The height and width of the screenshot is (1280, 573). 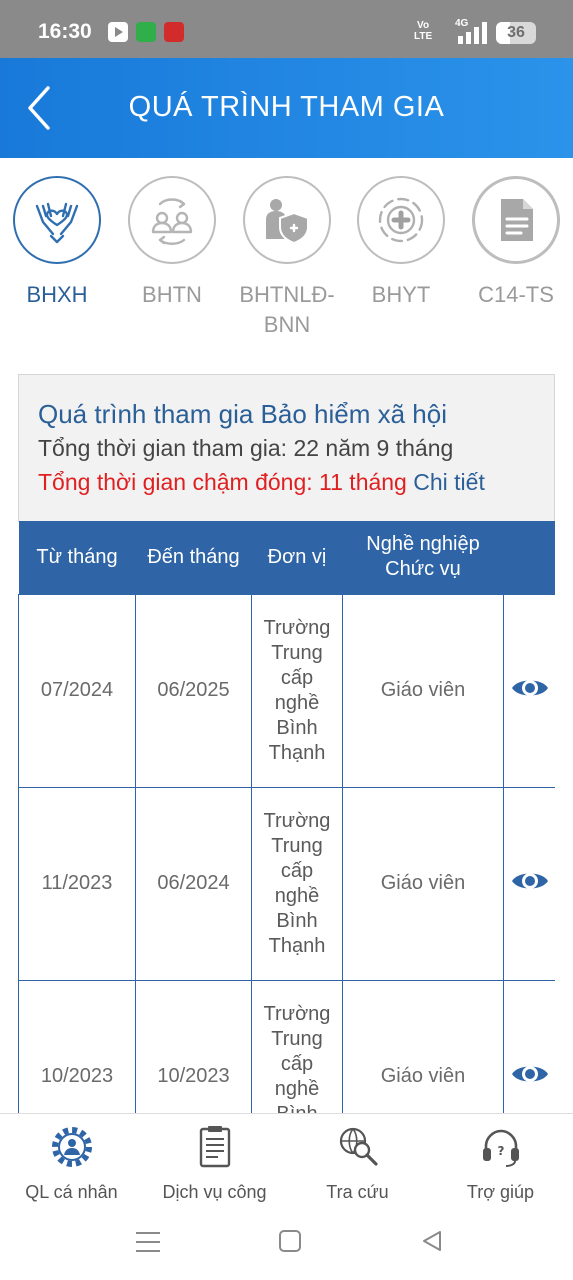 I want to click on battery-icon: 36, so click(x=516, y=33).